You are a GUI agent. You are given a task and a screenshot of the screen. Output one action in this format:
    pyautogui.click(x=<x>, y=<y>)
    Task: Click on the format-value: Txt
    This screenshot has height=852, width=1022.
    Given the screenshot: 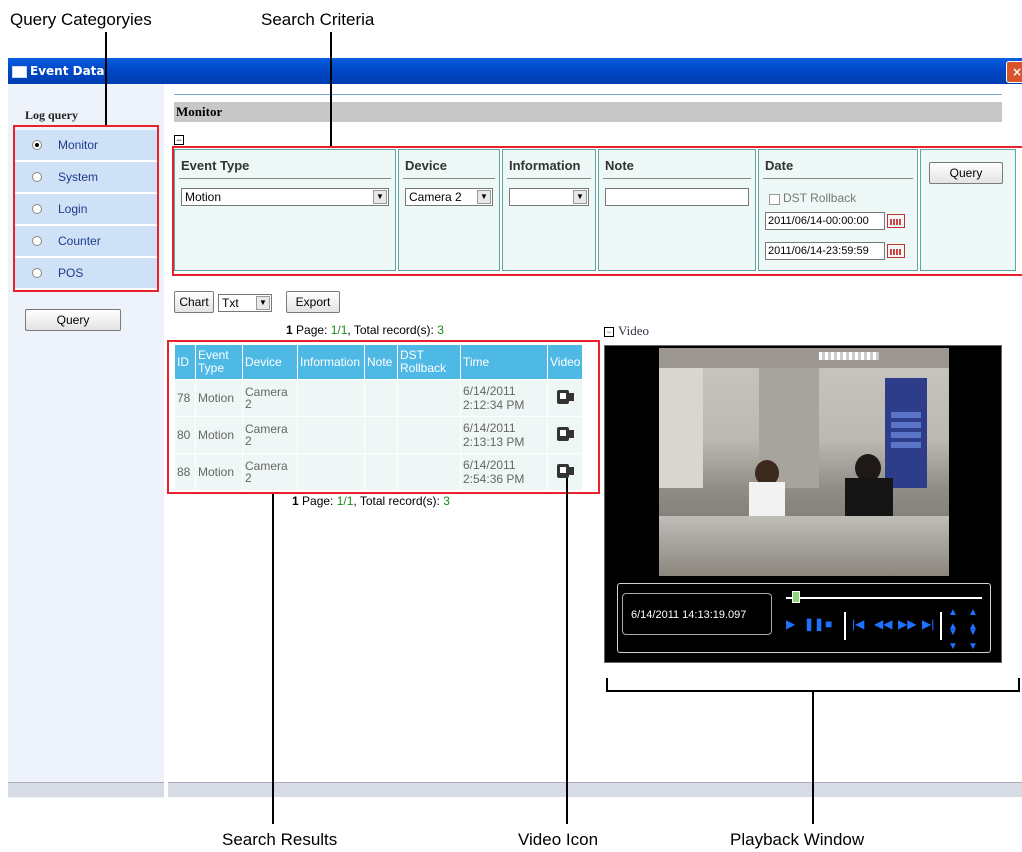 What is the action you would take?
    pyautogui.click(x=230, y=303)
    